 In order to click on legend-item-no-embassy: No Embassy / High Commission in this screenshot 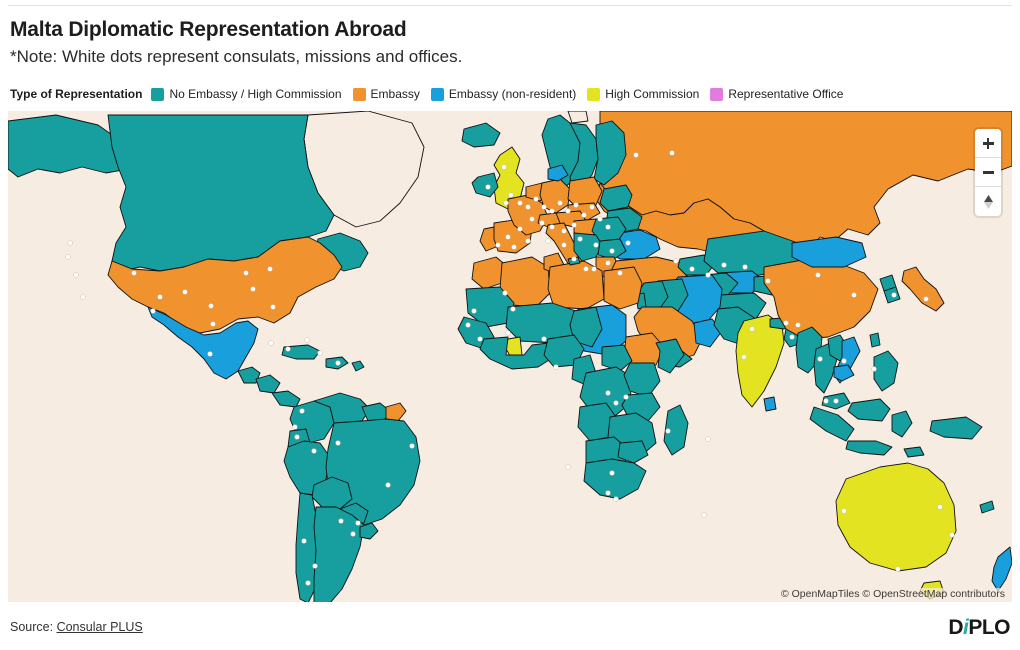, I will do `click(246, 94)`.